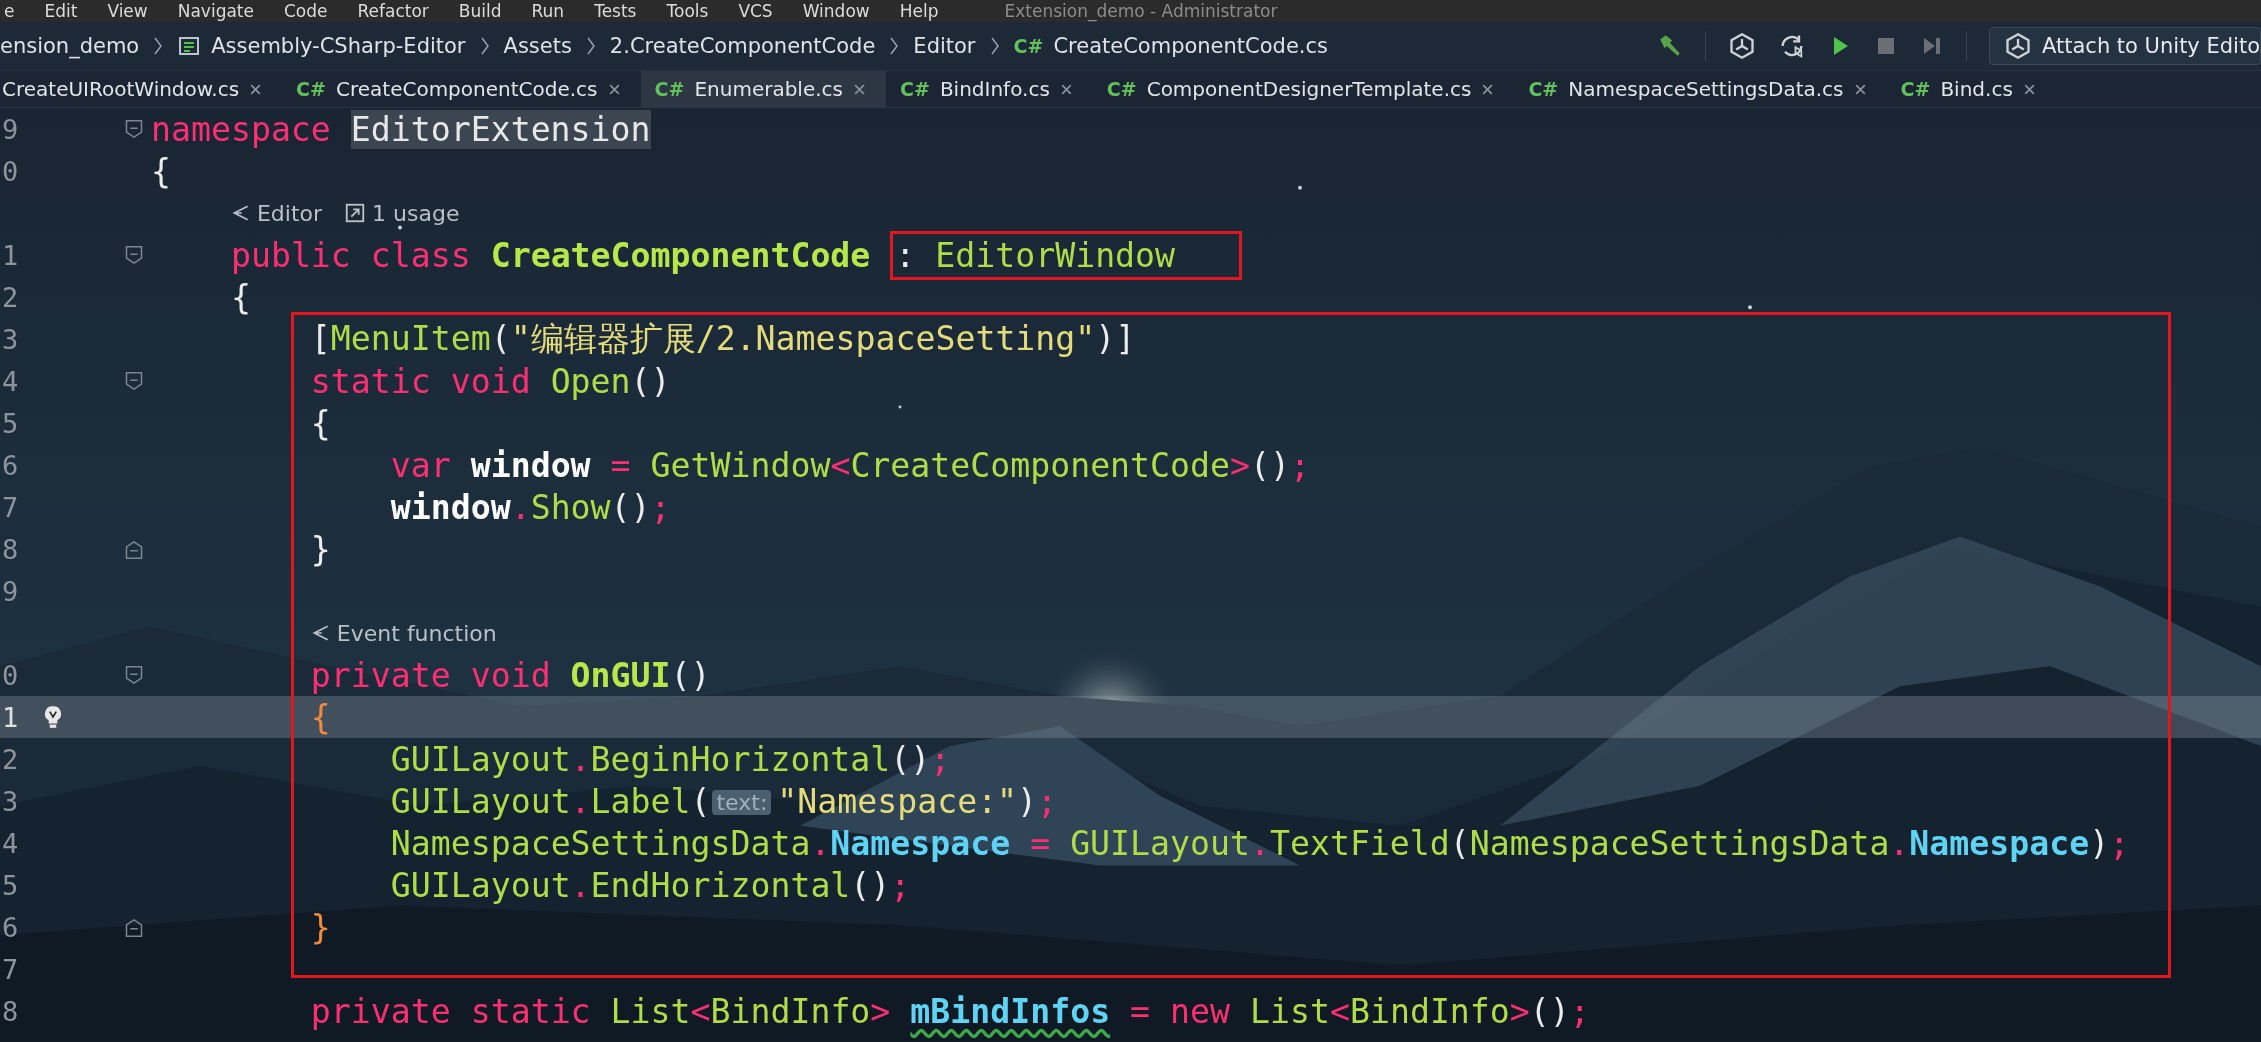 This screenshot has width=2261, height=1042. I want to click on code-line: window.Show();, so click(530, 507).